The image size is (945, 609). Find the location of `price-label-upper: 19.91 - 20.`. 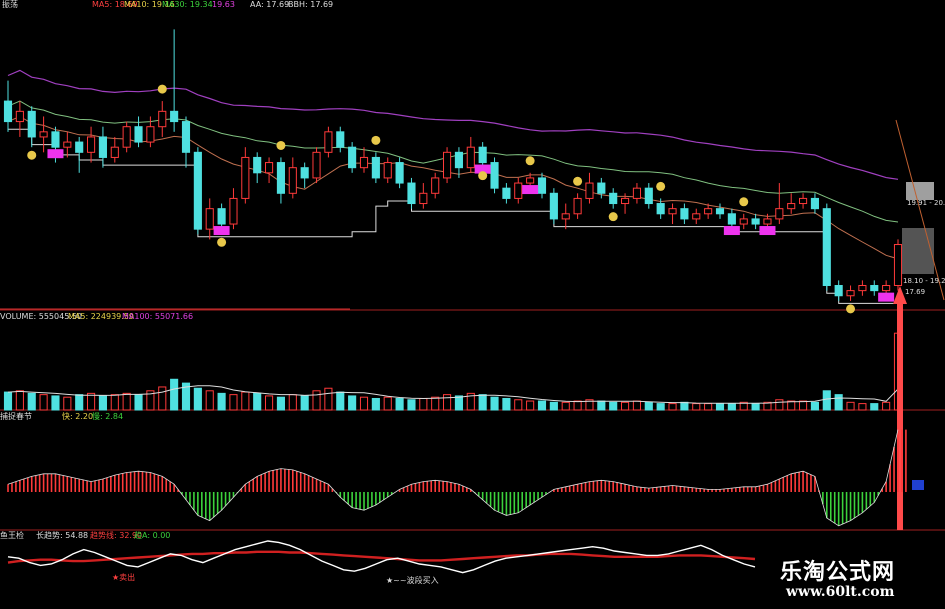

price-label-upper: 19.91 - 20. is located at coordinates (926, 203).